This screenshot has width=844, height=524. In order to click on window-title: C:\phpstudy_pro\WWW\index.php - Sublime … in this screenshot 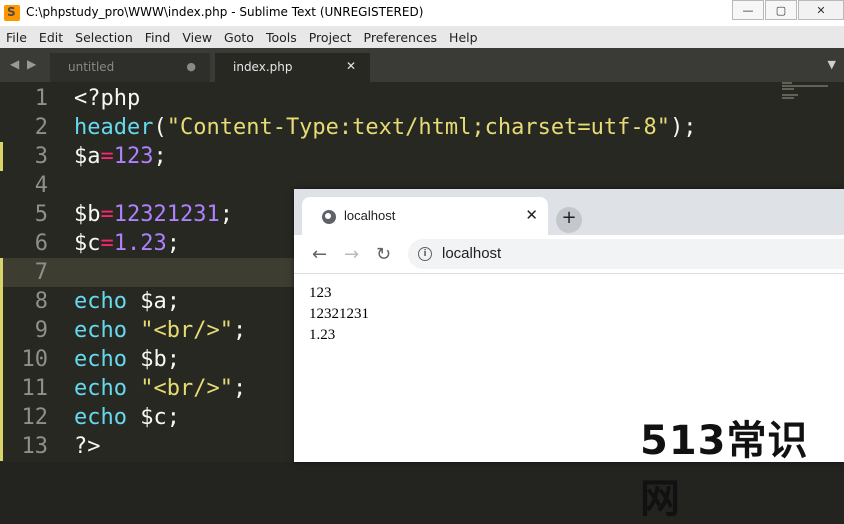, I will do `click(225, 12)`.